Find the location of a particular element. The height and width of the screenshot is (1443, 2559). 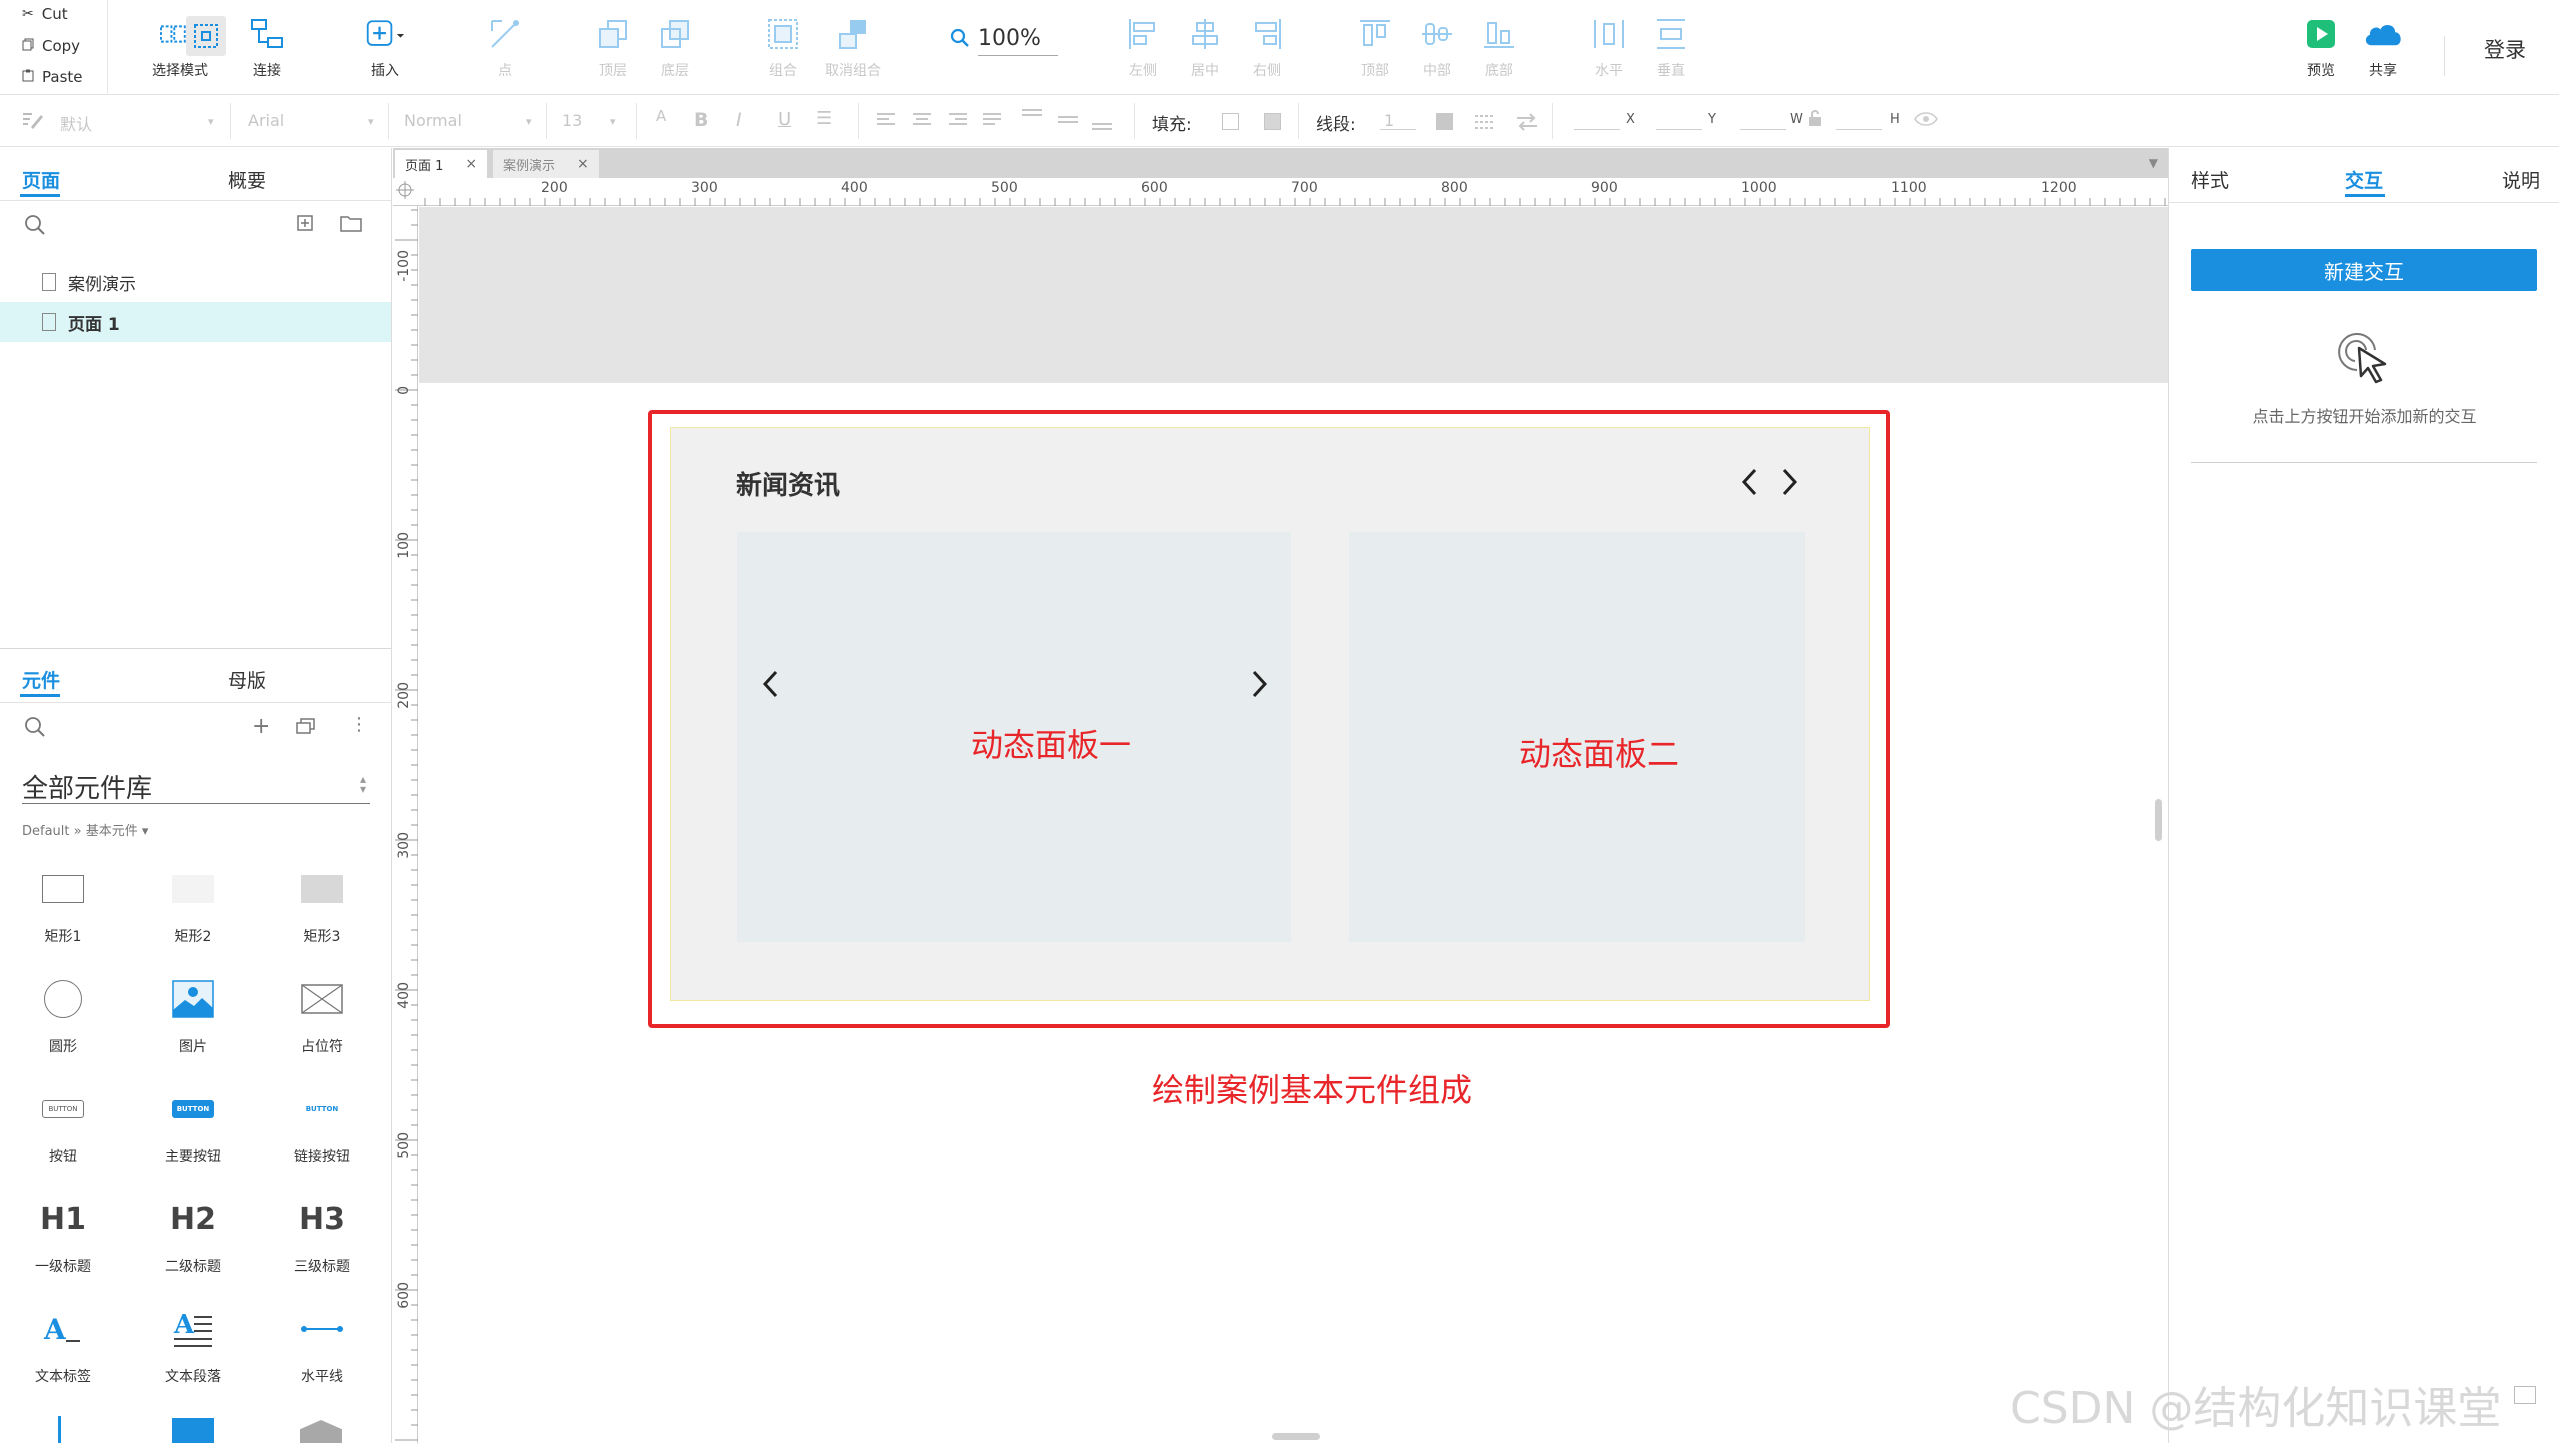

tab-pages: 页面 is located at coordinates (41, 179).